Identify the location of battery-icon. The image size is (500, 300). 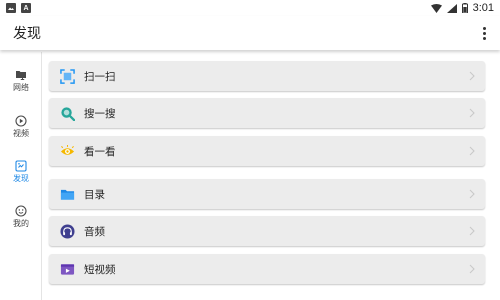
(464, 8).